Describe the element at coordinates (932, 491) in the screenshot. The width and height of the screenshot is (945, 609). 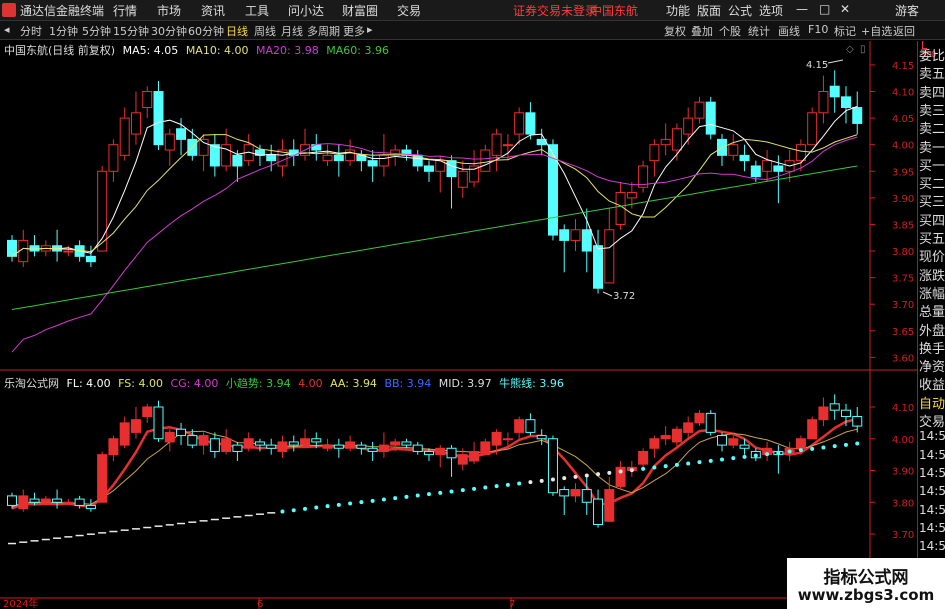
I see `quote-label-24: 14:56` at that location.